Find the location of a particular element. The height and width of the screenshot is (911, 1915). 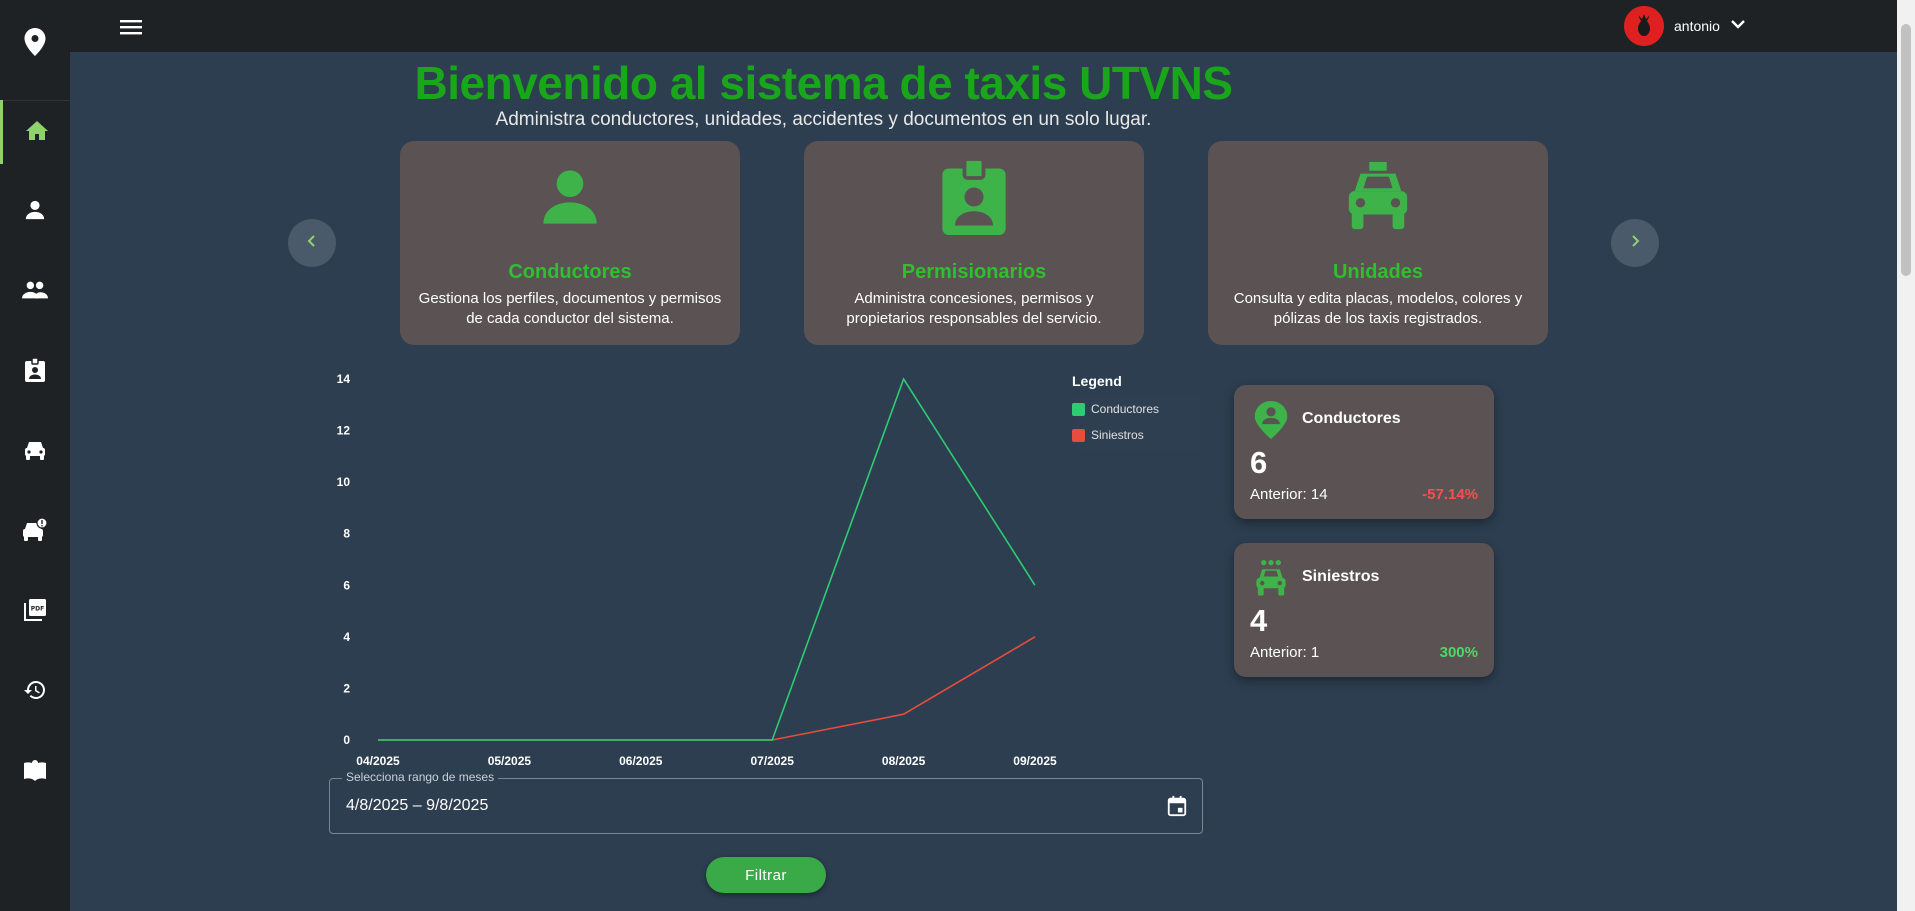

y-tick-label: 10 is located at coordinates (344, 482).